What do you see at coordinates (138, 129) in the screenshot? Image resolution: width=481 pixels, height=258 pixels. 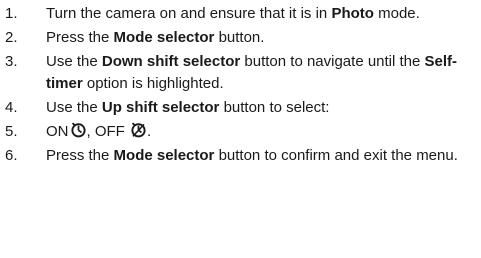 I see `self-timer-off-icon` at bounding box center [138, 129].